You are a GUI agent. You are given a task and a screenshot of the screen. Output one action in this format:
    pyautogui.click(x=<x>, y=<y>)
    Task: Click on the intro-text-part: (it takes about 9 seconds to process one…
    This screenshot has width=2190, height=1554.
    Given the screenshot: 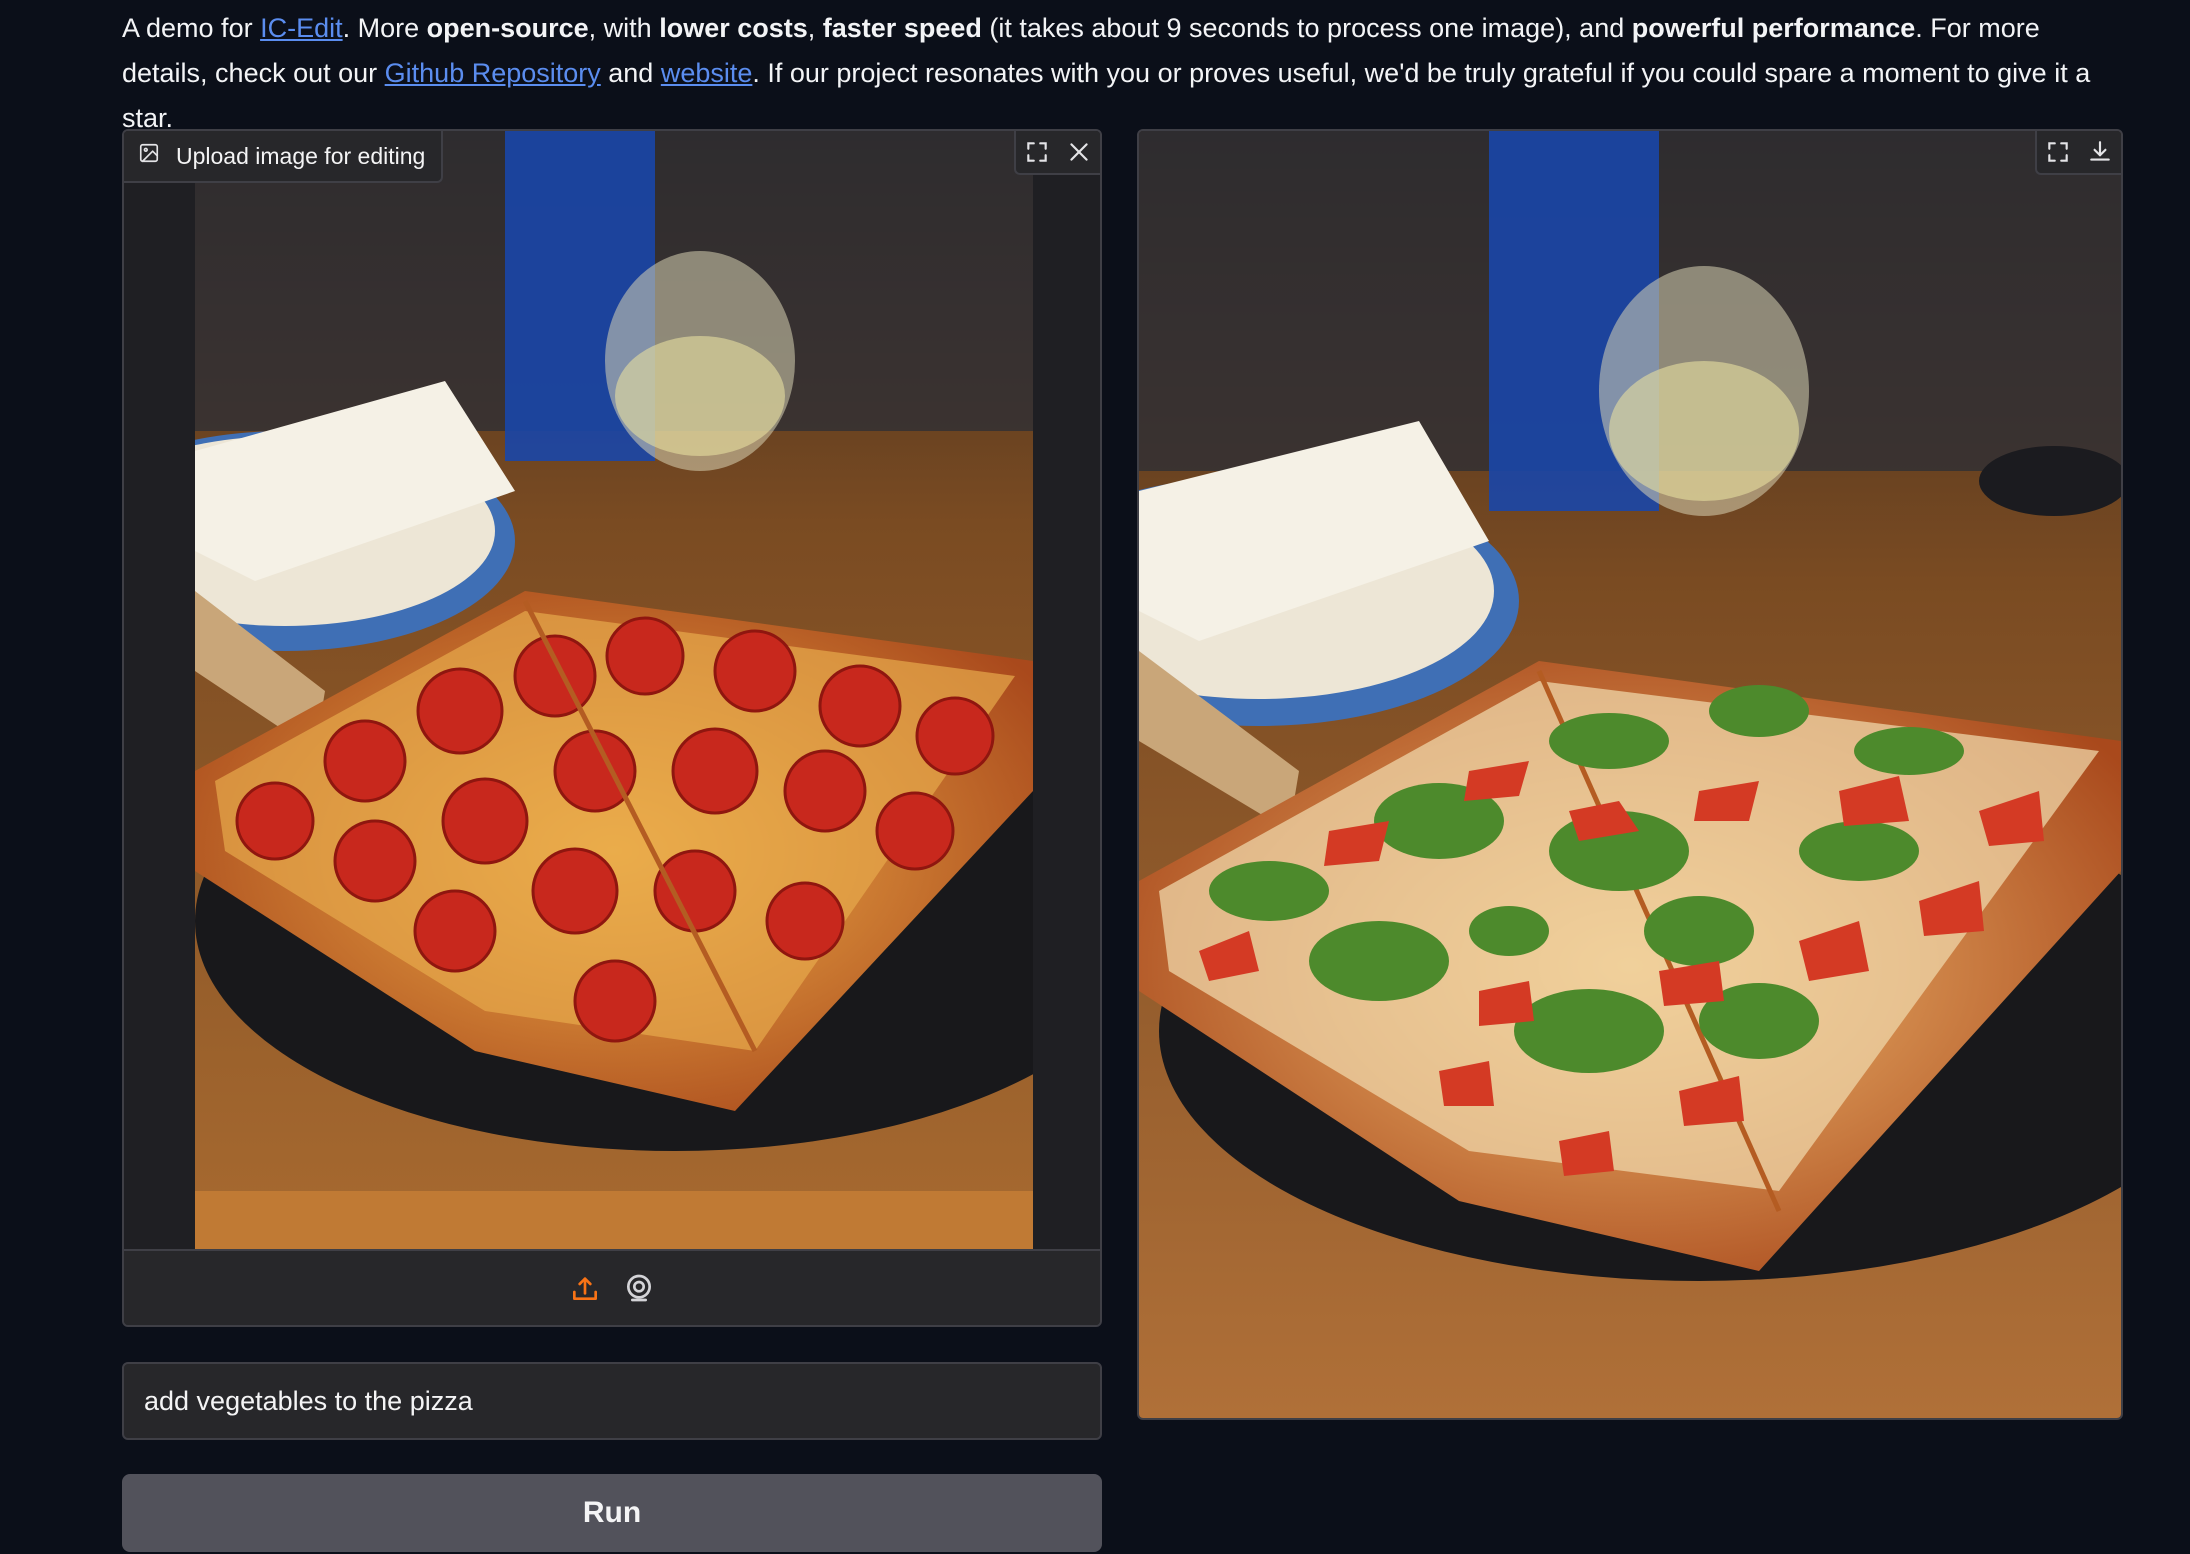 What is the action you would take?
    pyautogui.click(x=1306, y=28)
    